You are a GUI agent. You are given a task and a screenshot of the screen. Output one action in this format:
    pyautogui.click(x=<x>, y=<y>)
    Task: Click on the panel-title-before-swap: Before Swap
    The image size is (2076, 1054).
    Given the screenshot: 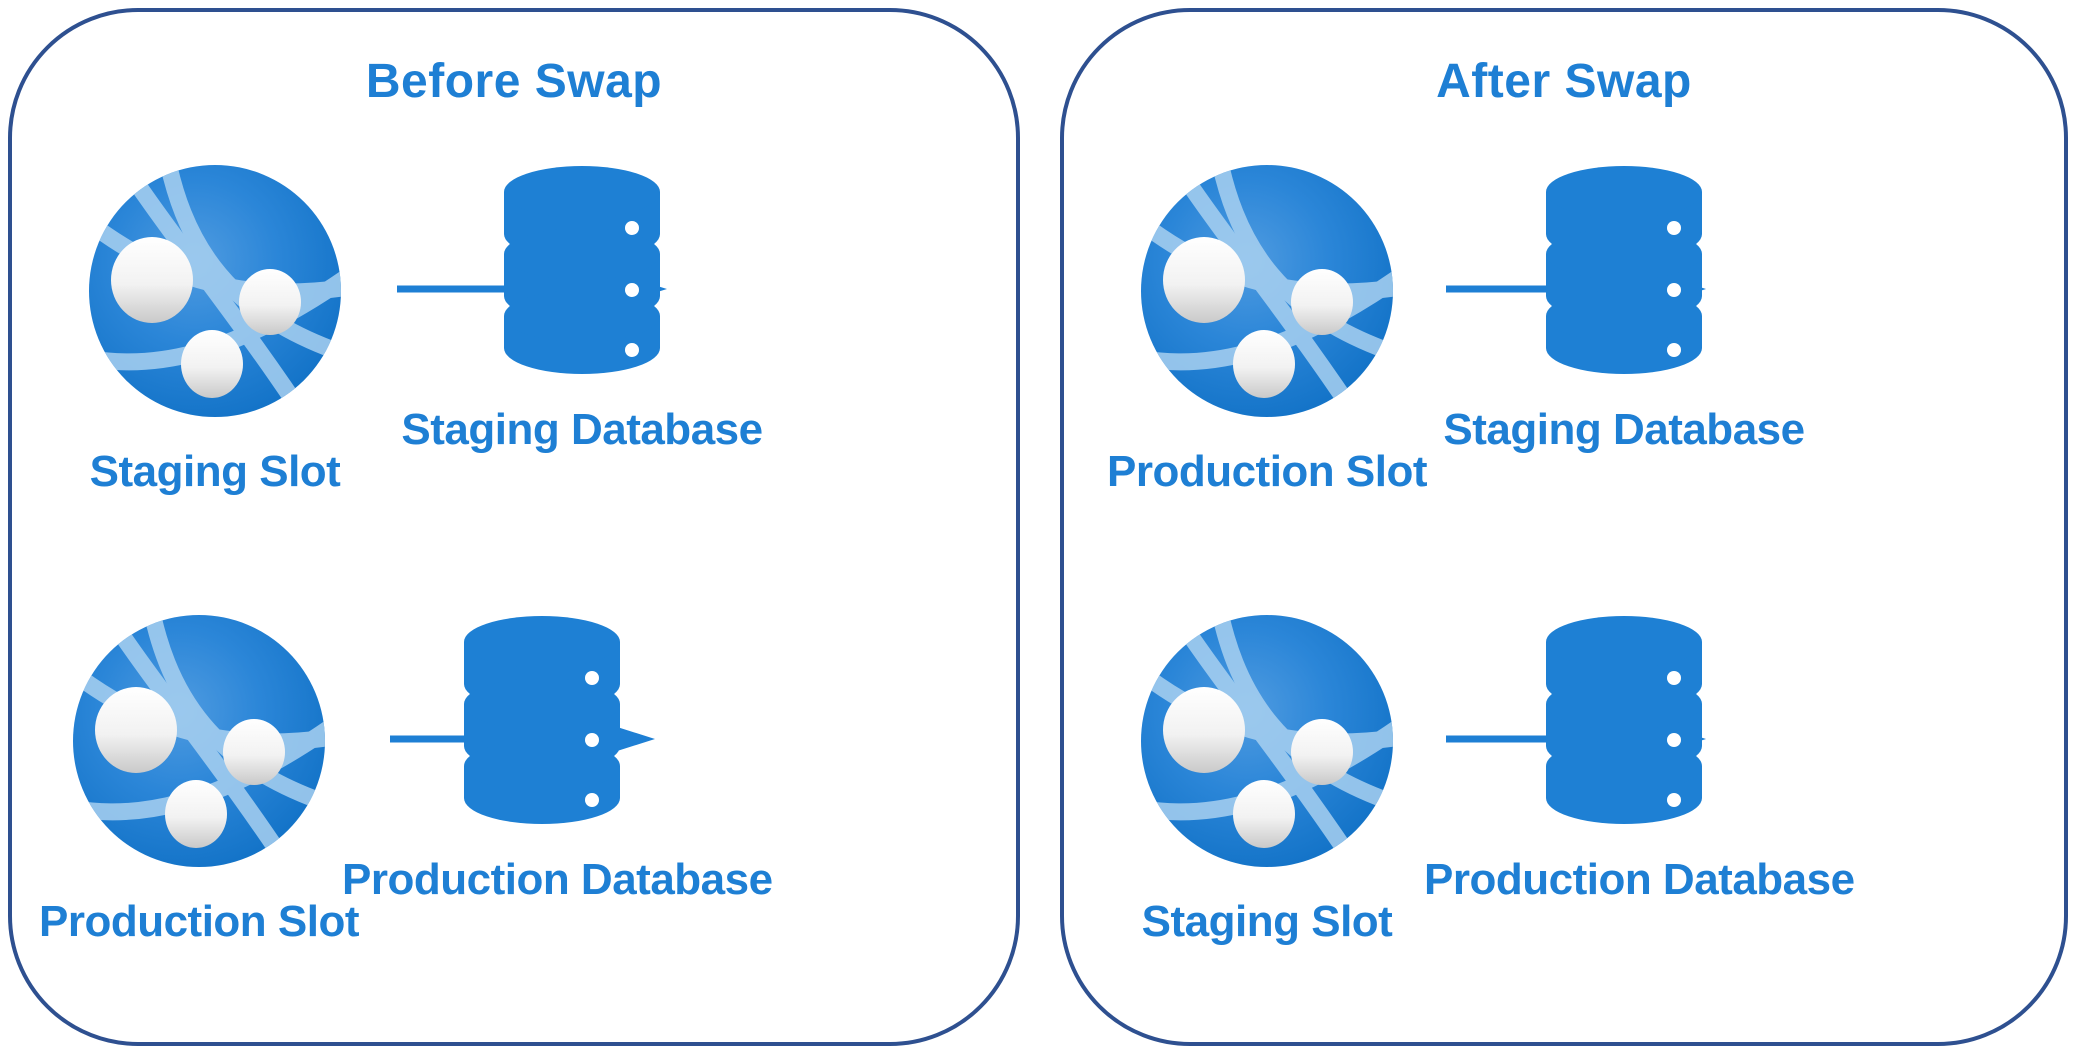 What is the action you would take?
    pyautogui.click(x=514, y=81)
    